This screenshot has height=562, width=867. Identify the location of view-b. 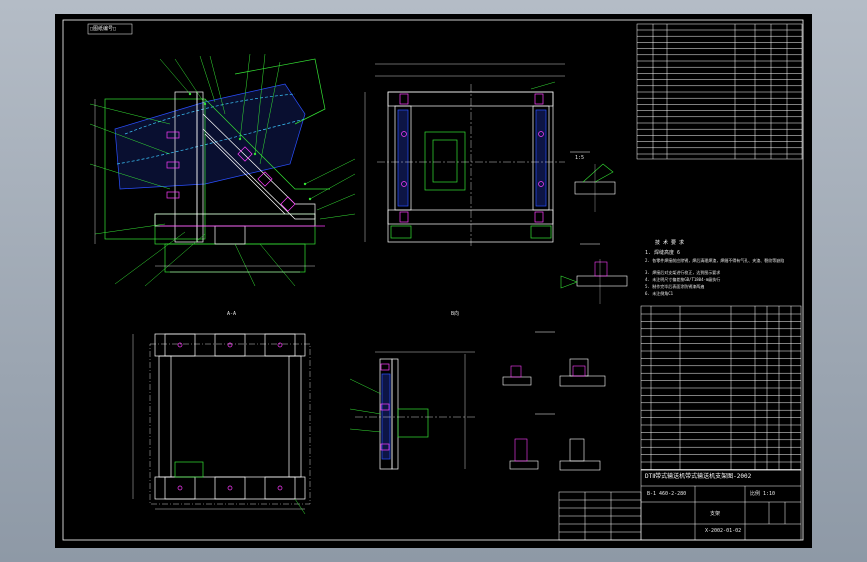
(412, 410).